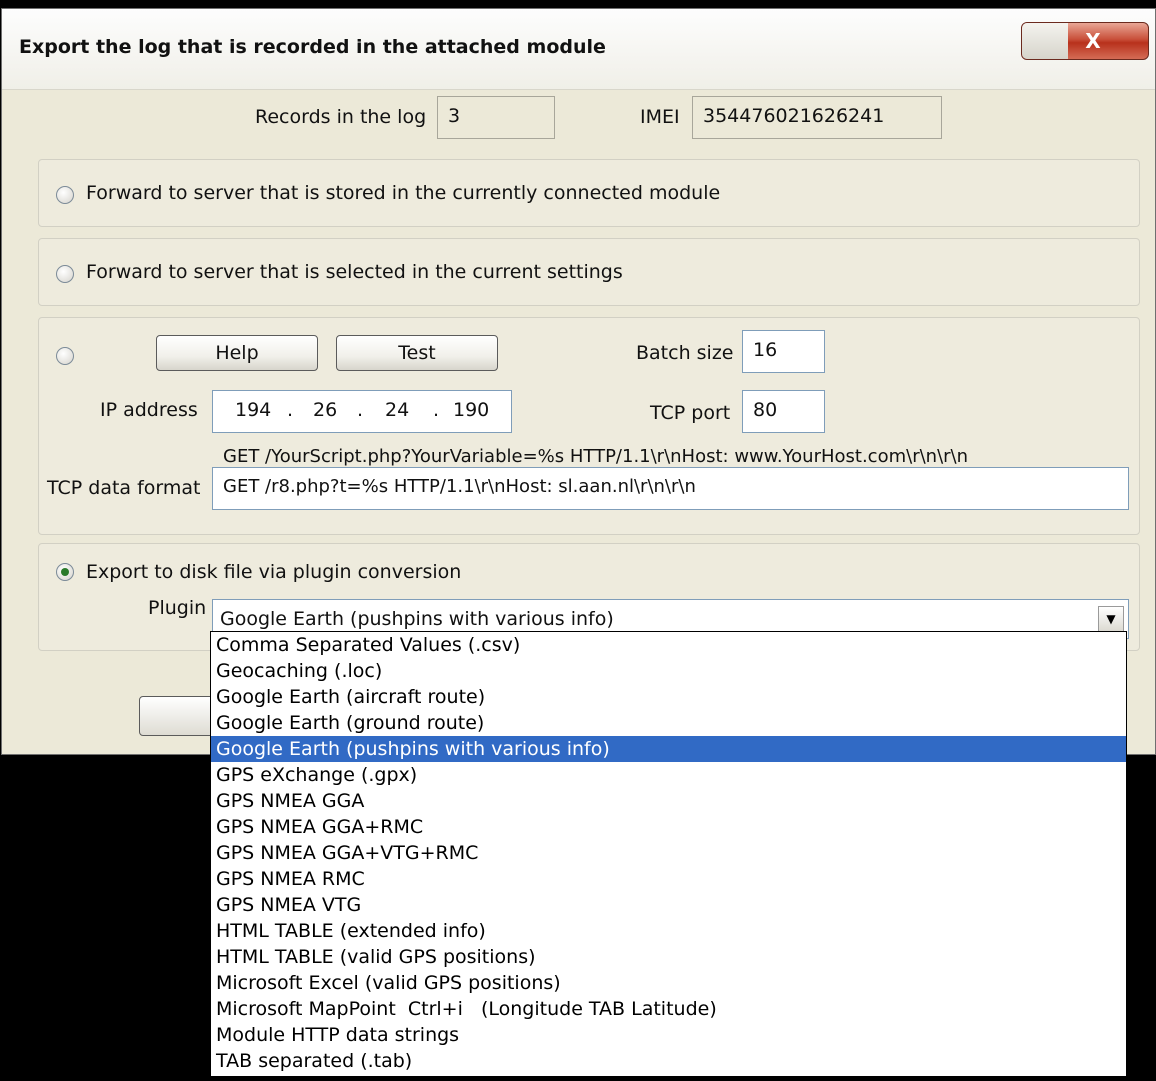 Image resolution: width=1156 pixels, height=1081 pixels. I want to click on records-field: 3, so click(496, 117).